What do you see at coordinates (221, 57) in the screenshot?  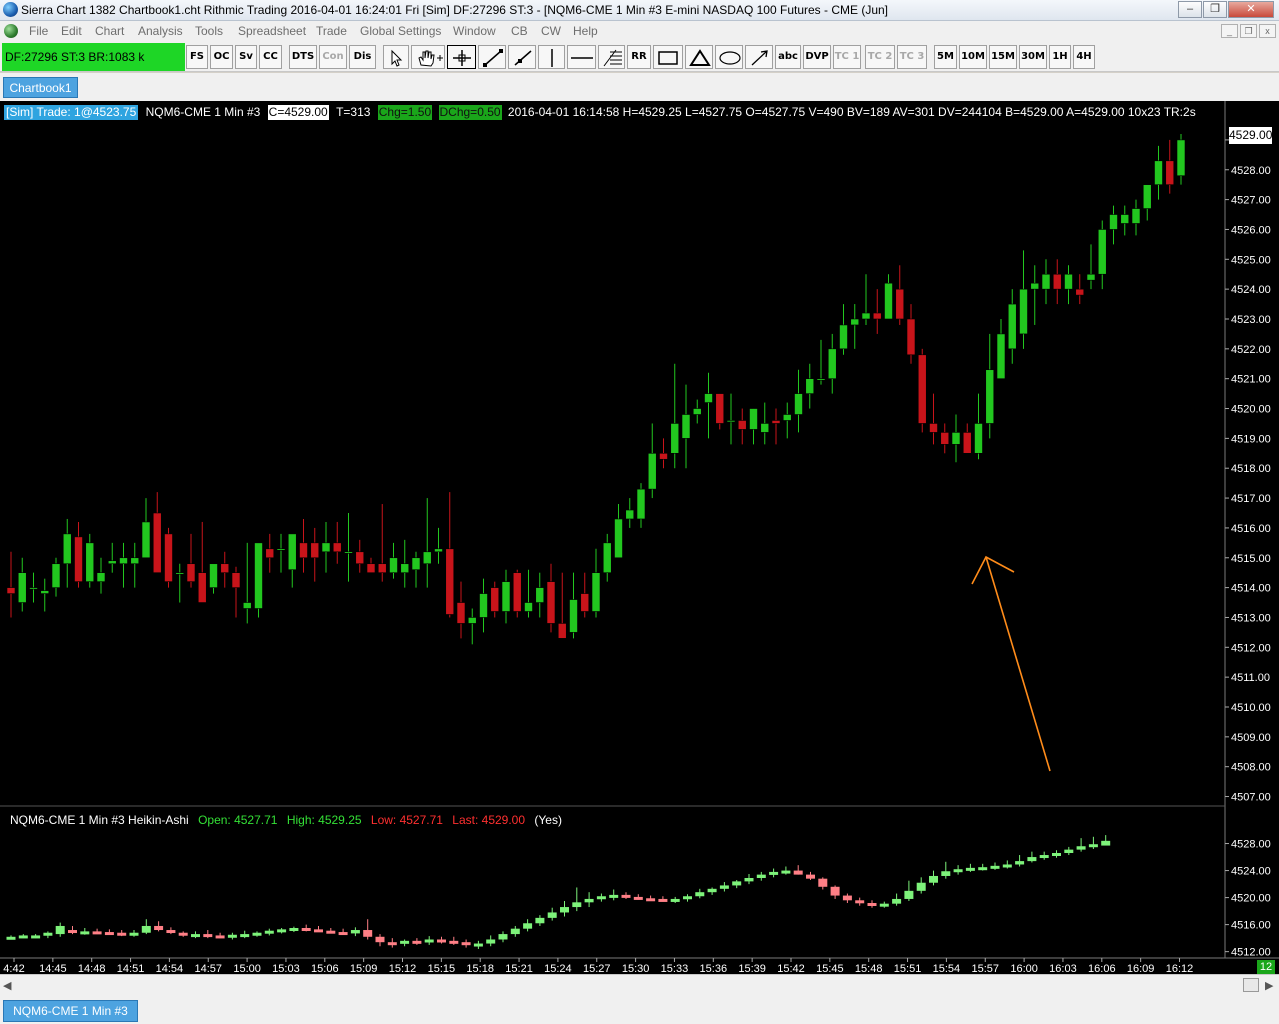 I see `oc-button: OC` at bounding box center [221, 57].